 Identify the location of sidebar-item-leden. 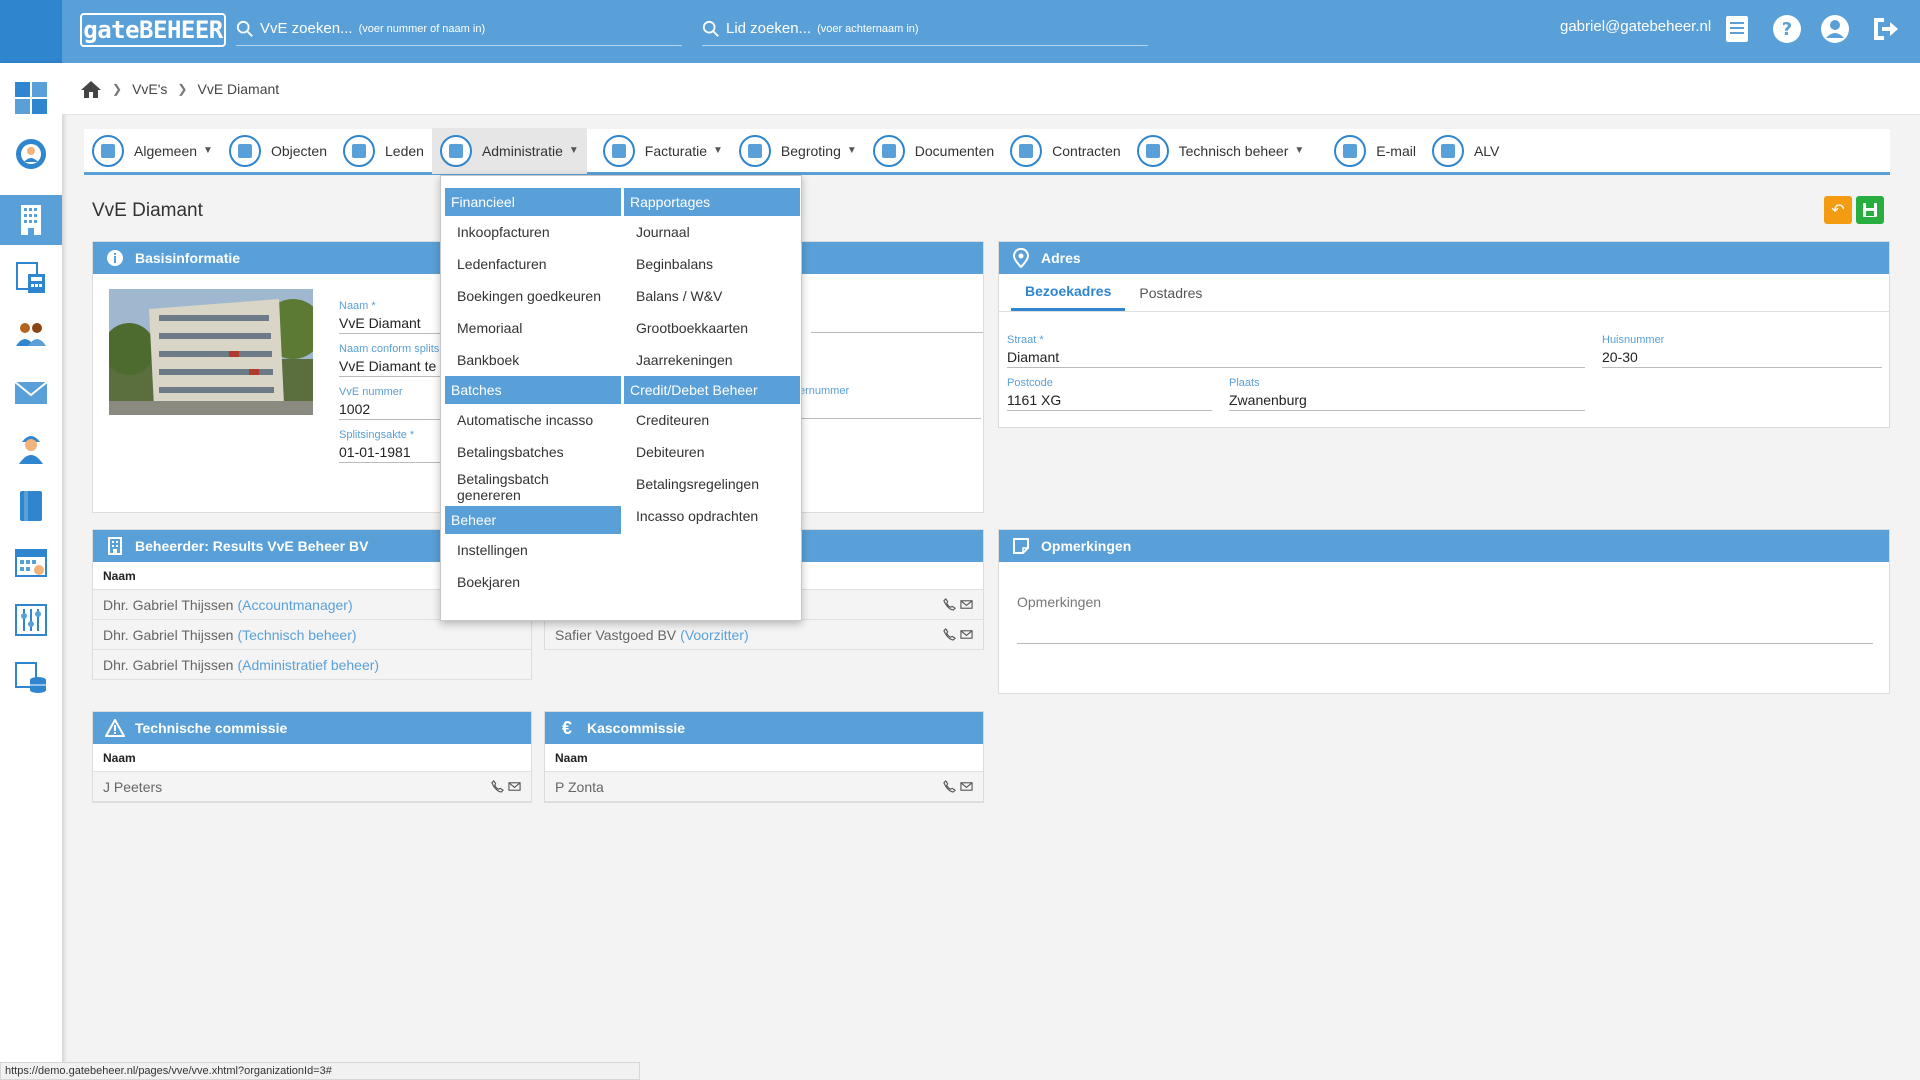
(31, 334).